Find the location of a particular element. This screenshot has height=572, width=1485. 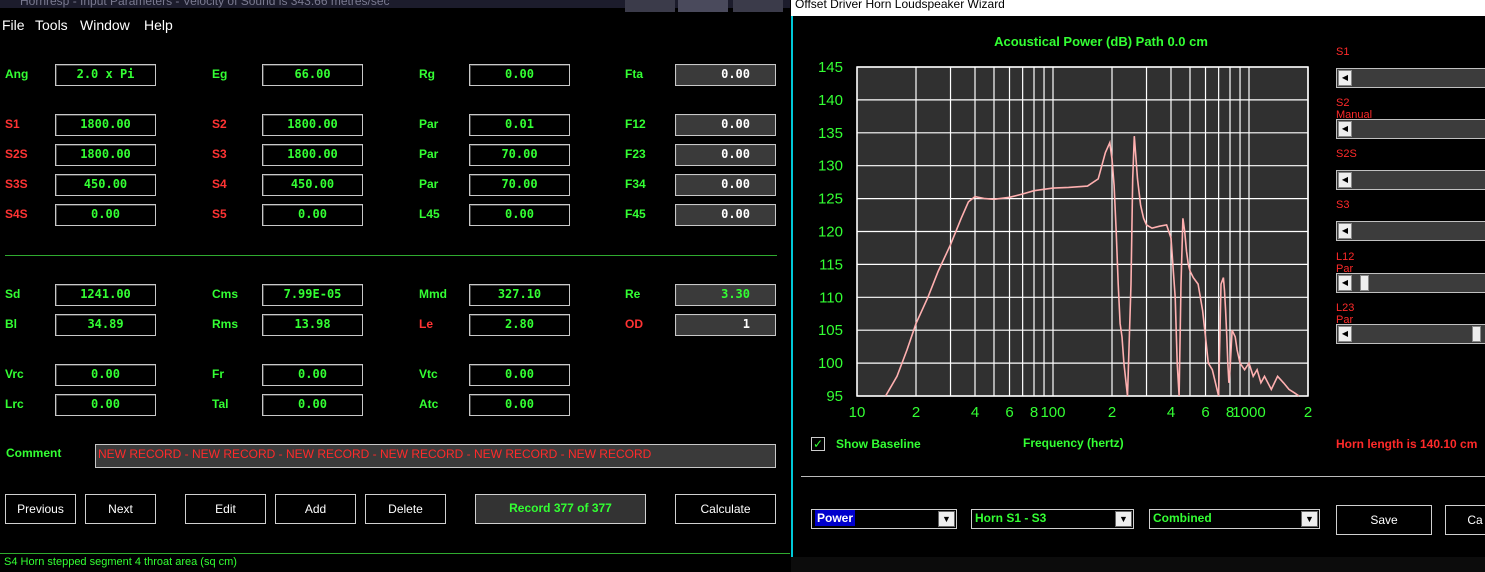

chart-type-select: Power ▼ is located at coordinates (884, 519).